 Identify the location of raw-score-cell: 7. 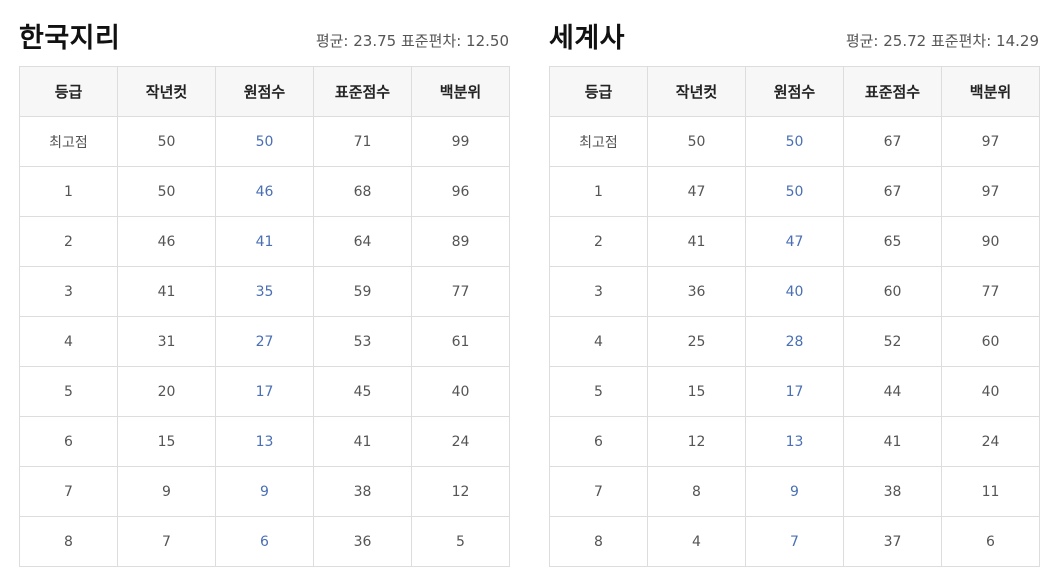
(794, 541).